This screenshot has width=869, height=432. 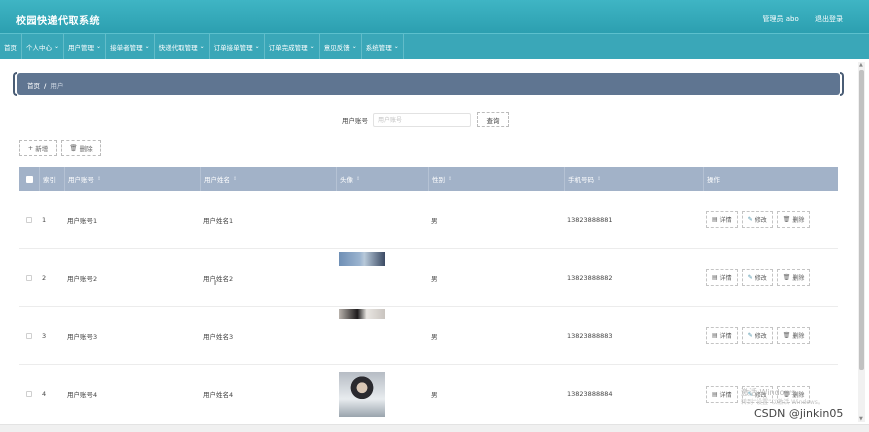 I want to click on nav-item-7: 意见反馈 ⌄, so click(x=341, y=46).